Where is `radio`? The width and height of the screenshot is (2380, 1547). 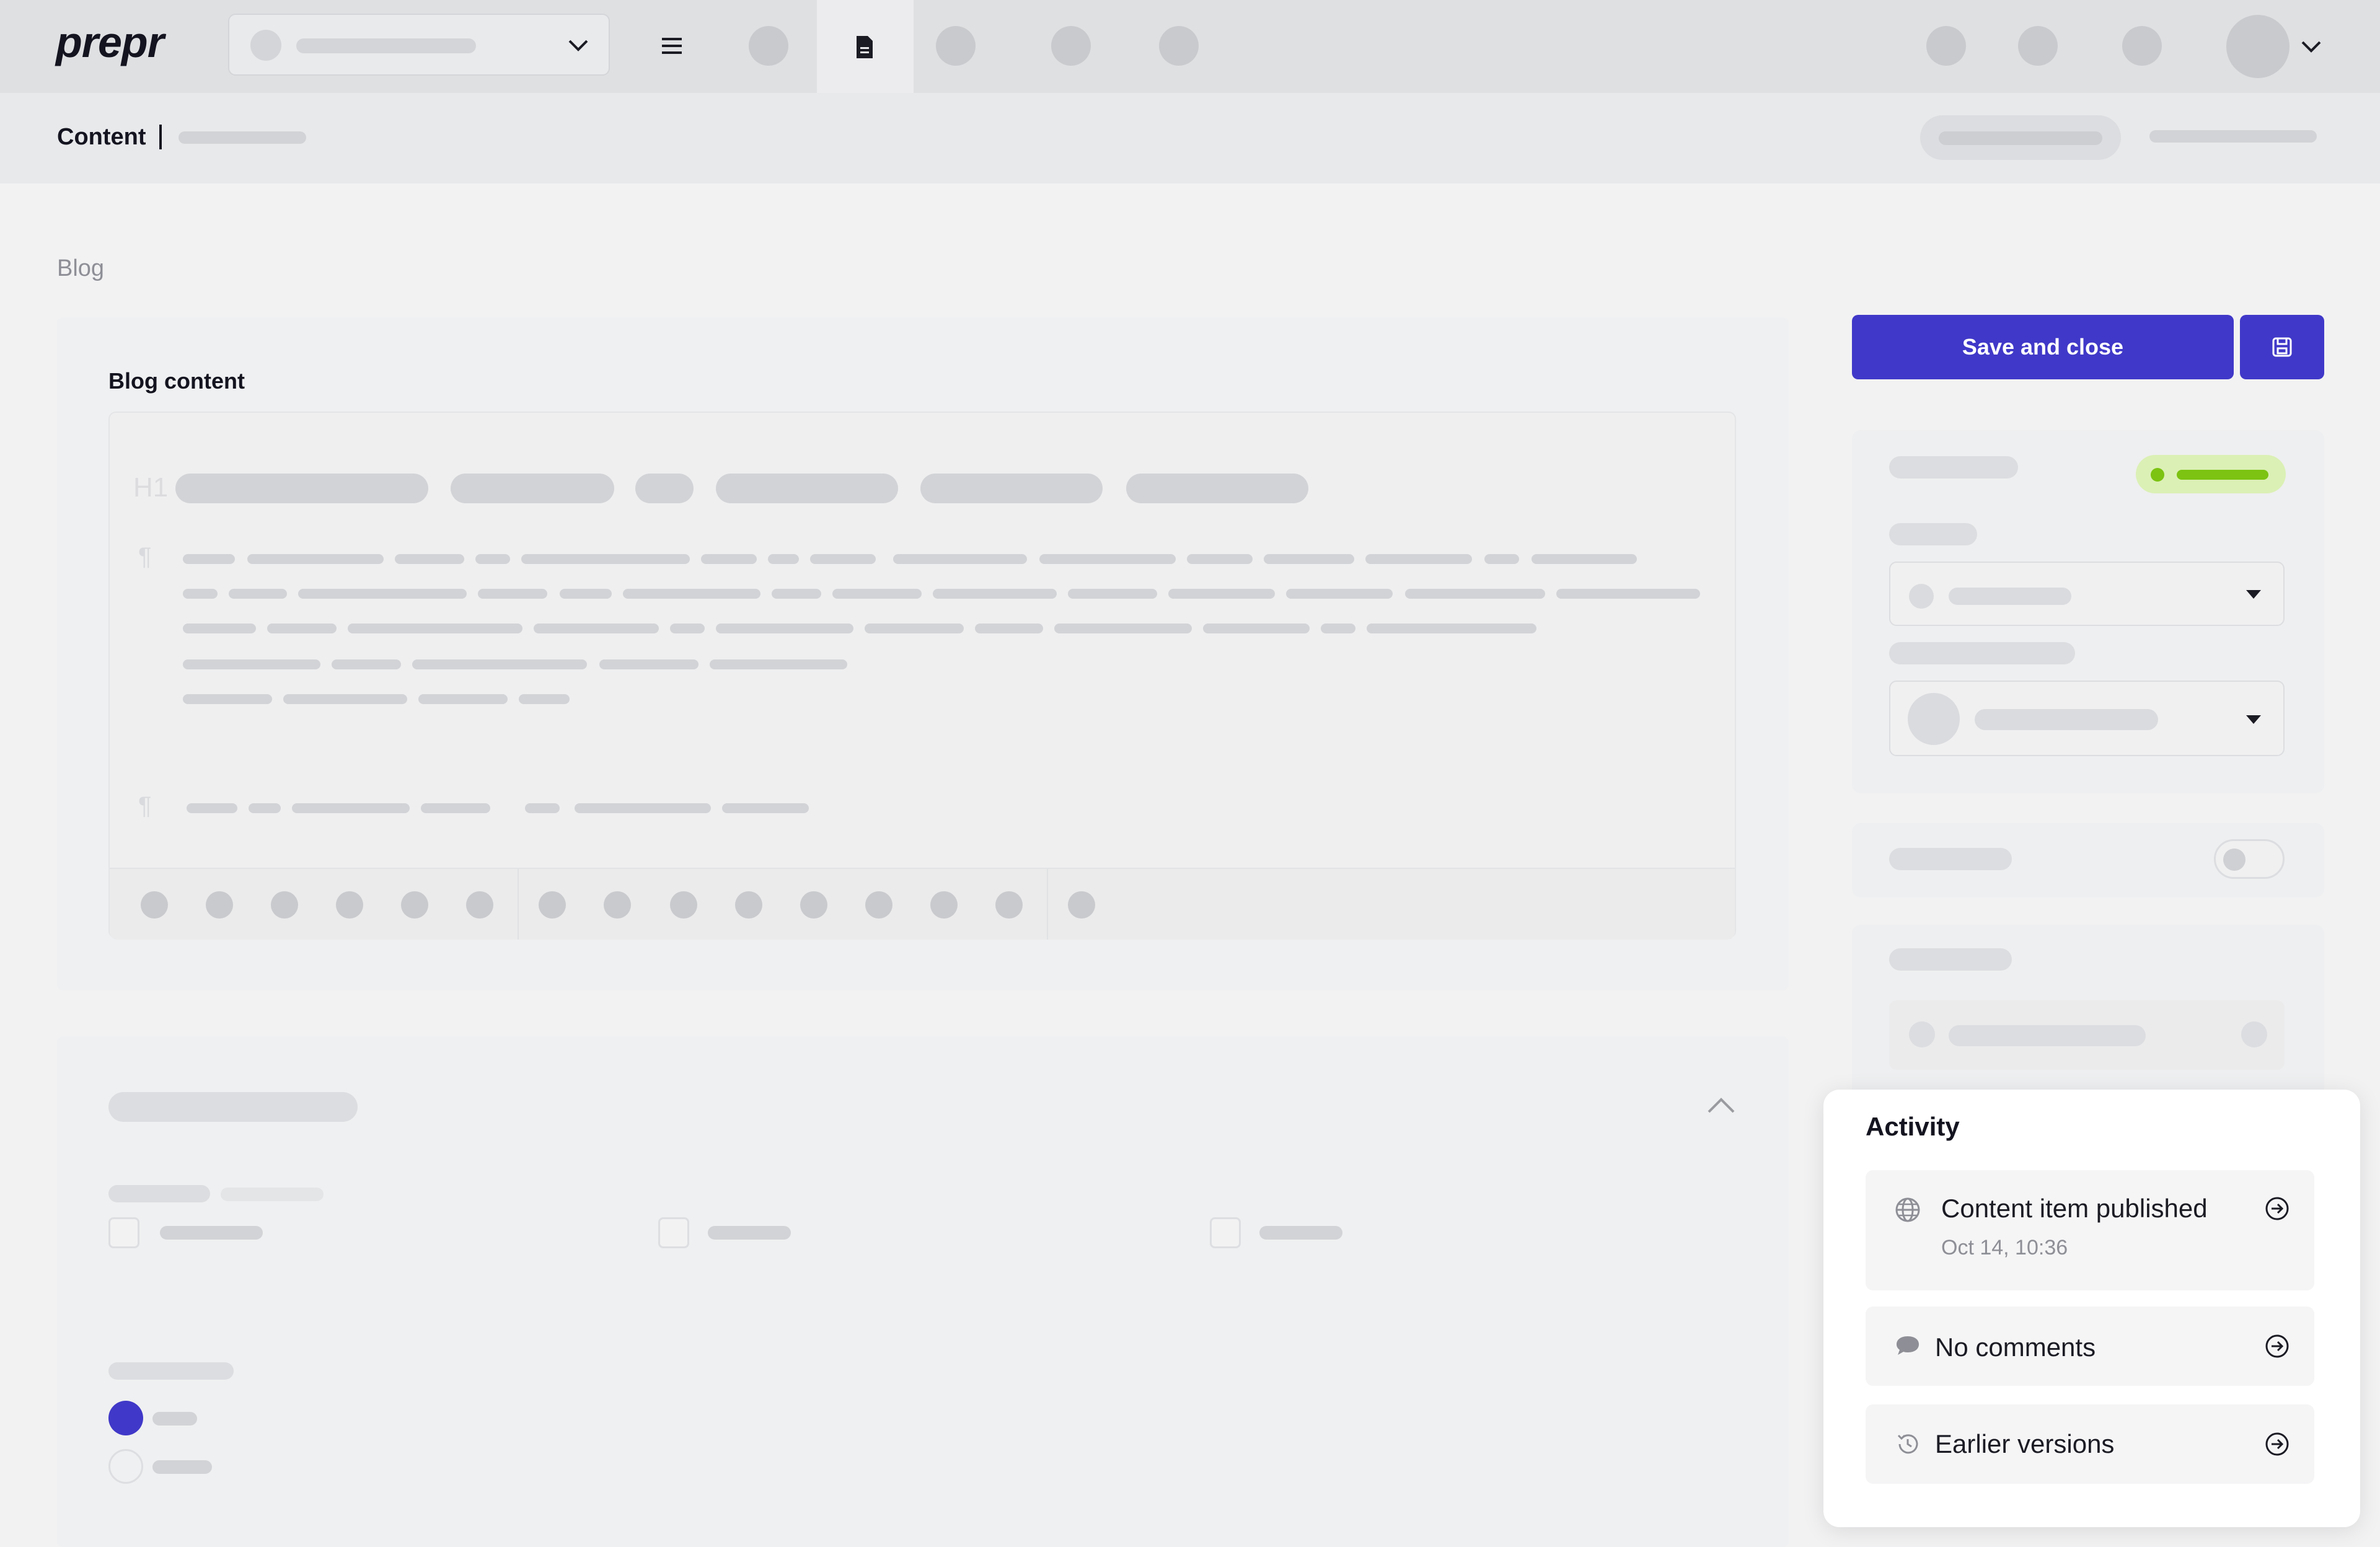
radio is located at coordinates (125, 1466).